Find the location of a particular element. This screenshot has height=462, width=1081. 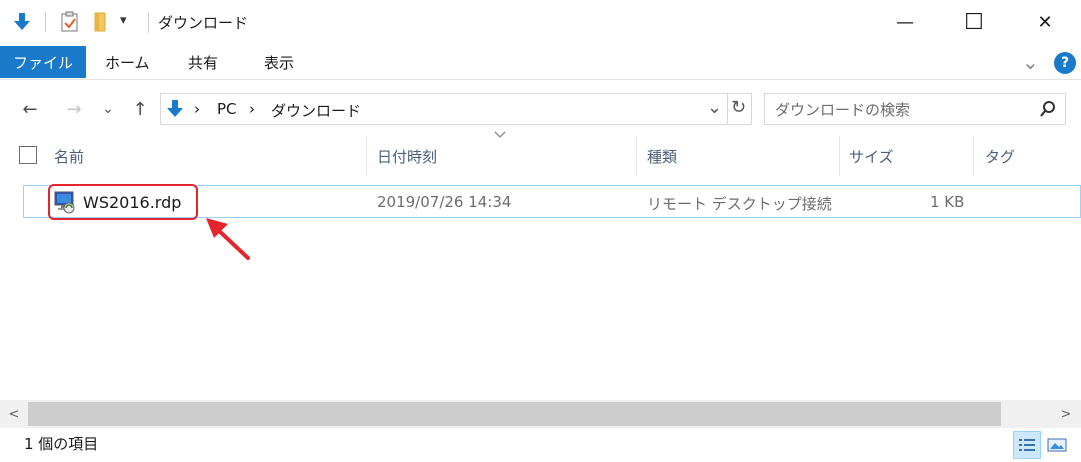

search-icon is located at coordinates (1048, 111).